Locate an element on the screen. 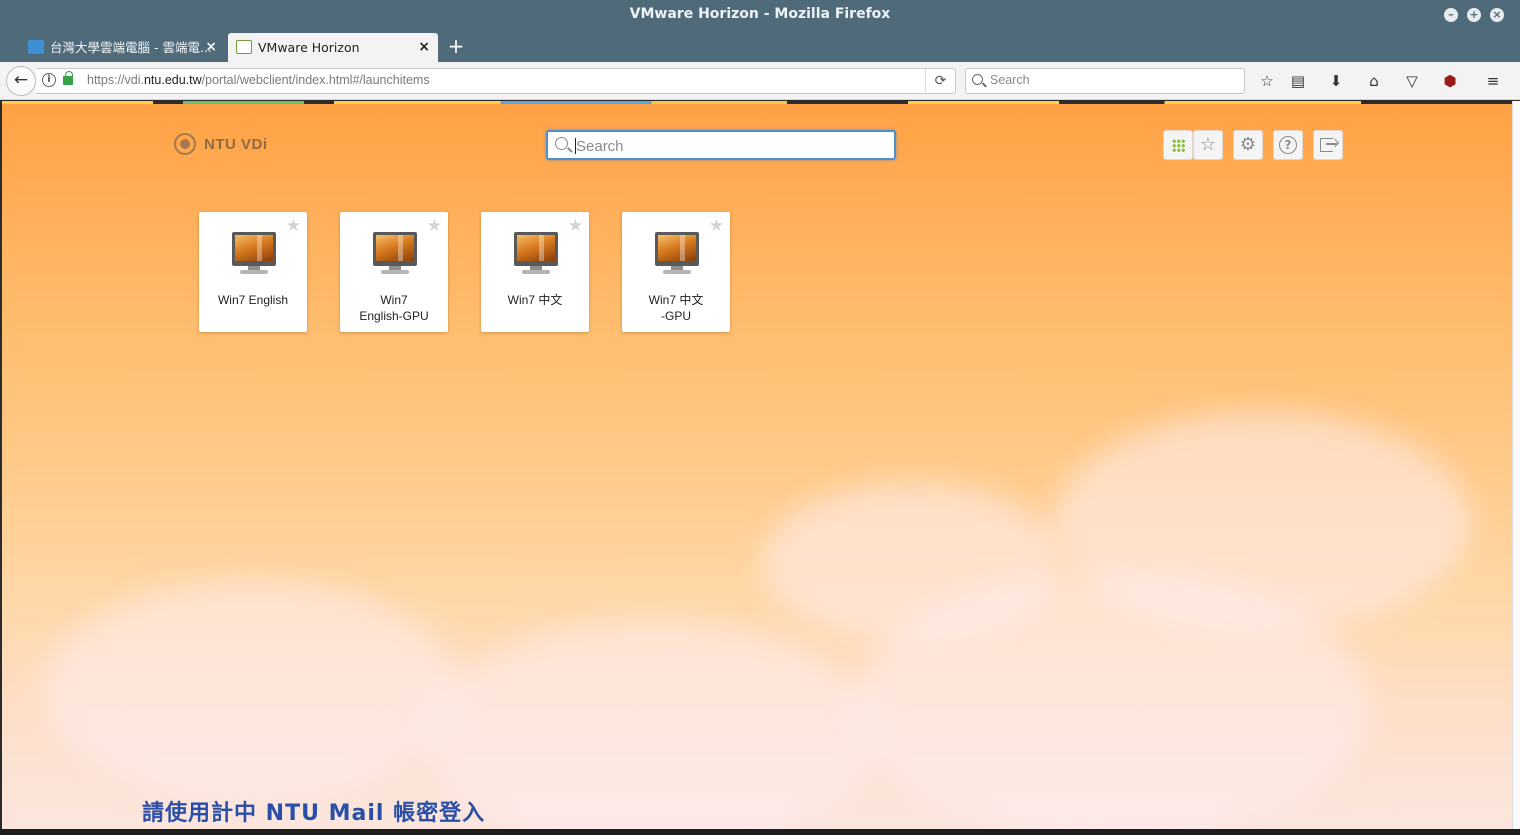 This screenshot has height=835, width=1520. new-tab-button: + is located at coordinates (456, 47).